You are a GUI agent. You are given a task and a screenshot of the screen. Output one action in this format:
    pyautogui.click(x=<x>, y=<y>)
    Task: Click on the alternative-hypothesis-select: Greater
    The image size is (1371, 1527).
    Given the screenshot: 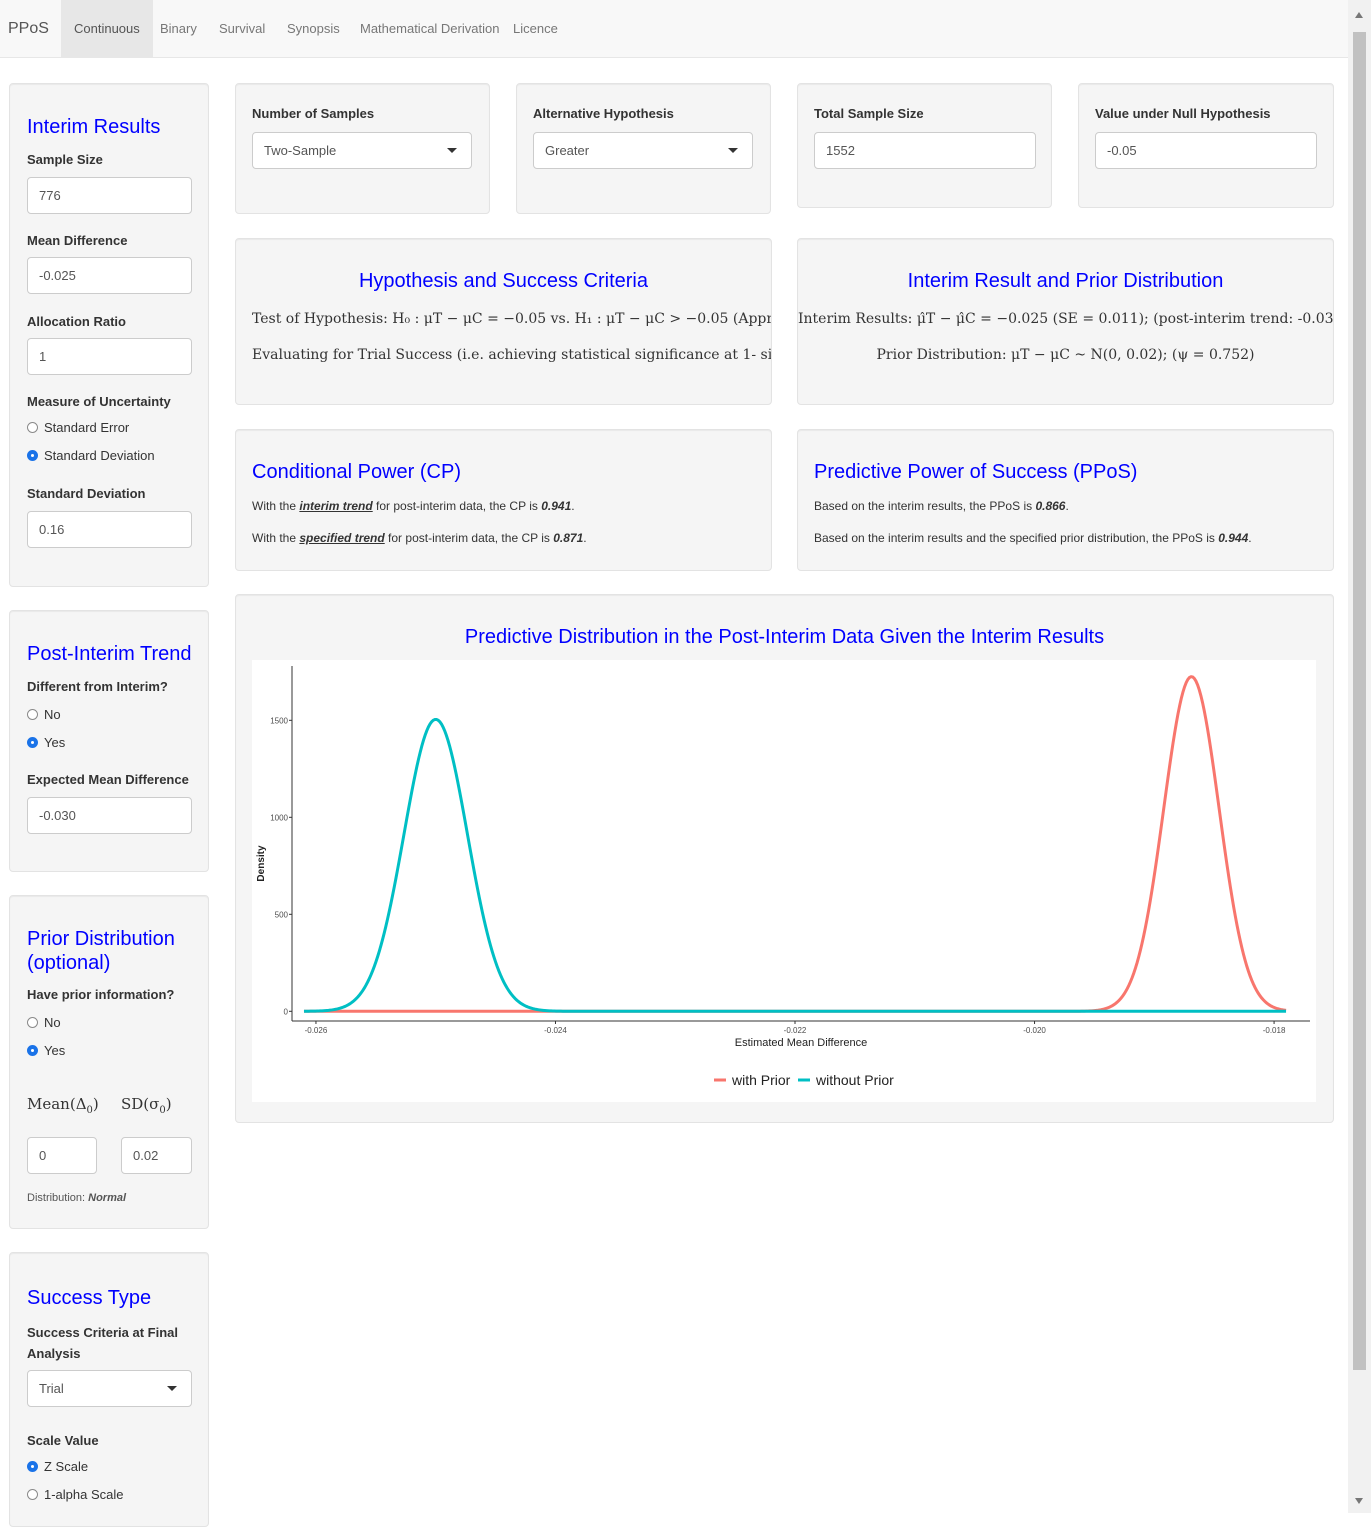 What is the action you would take?
    pyautogui.click(x=643, y=150)
    